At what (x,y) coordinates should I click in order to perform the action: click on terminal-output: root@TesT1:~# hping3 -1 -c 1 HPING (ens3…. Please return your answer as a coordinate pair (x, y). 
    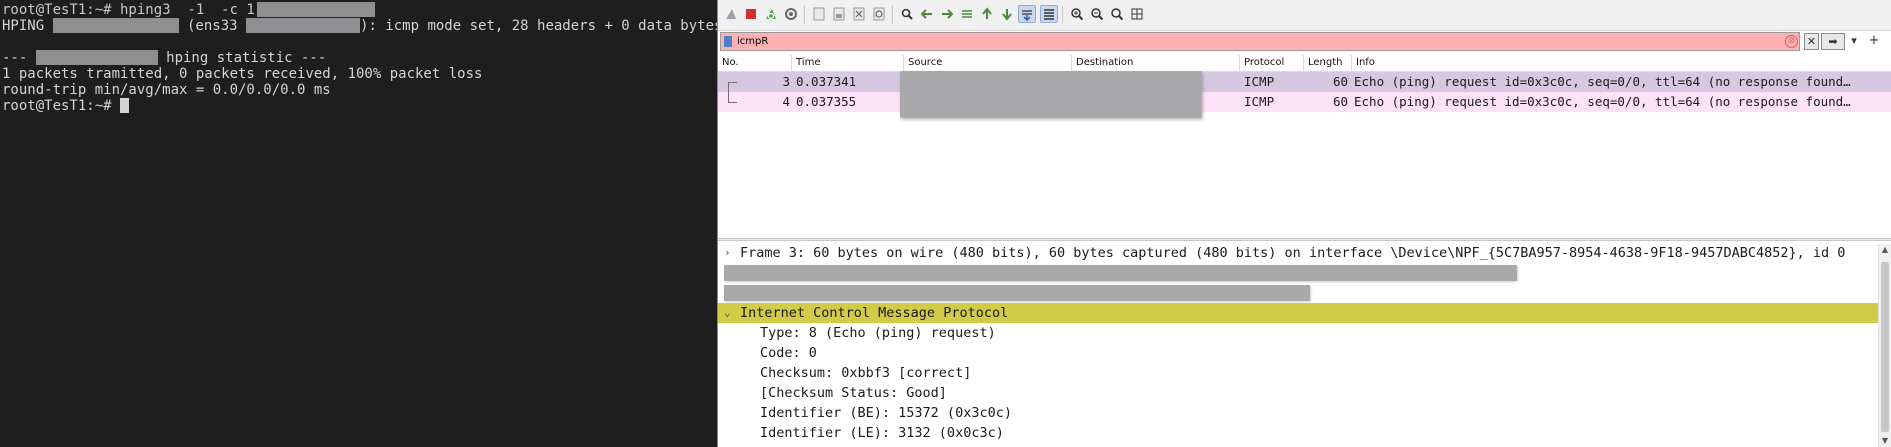
    Looking at the image, I should click on (359, 58).